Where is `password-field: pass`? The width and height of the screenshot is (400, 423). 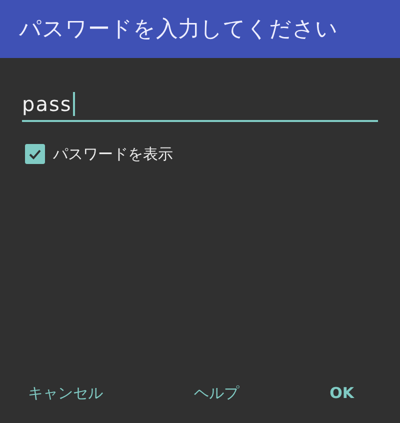 password-field: pass is located at coordinates (200, 104).